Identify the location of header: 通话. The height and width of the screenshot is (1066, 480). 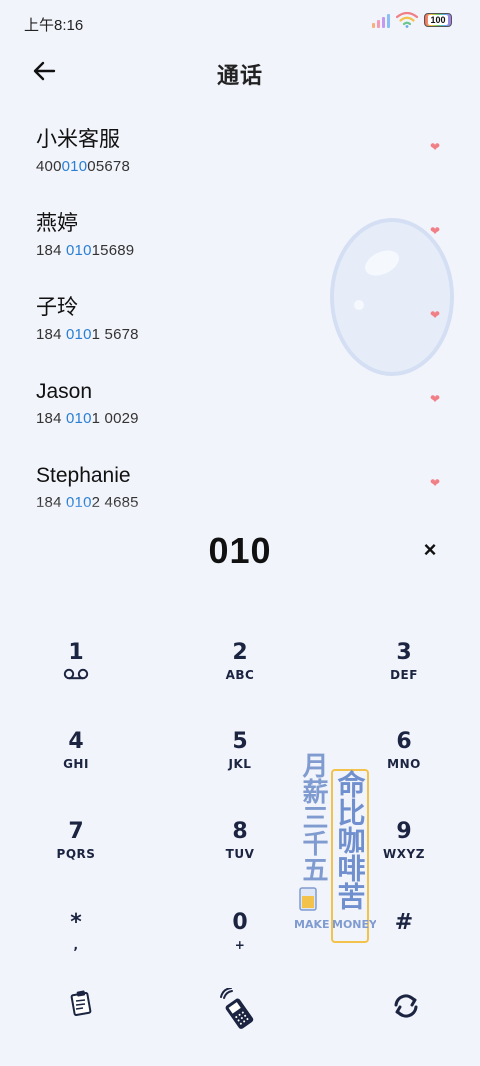
(240, 72).